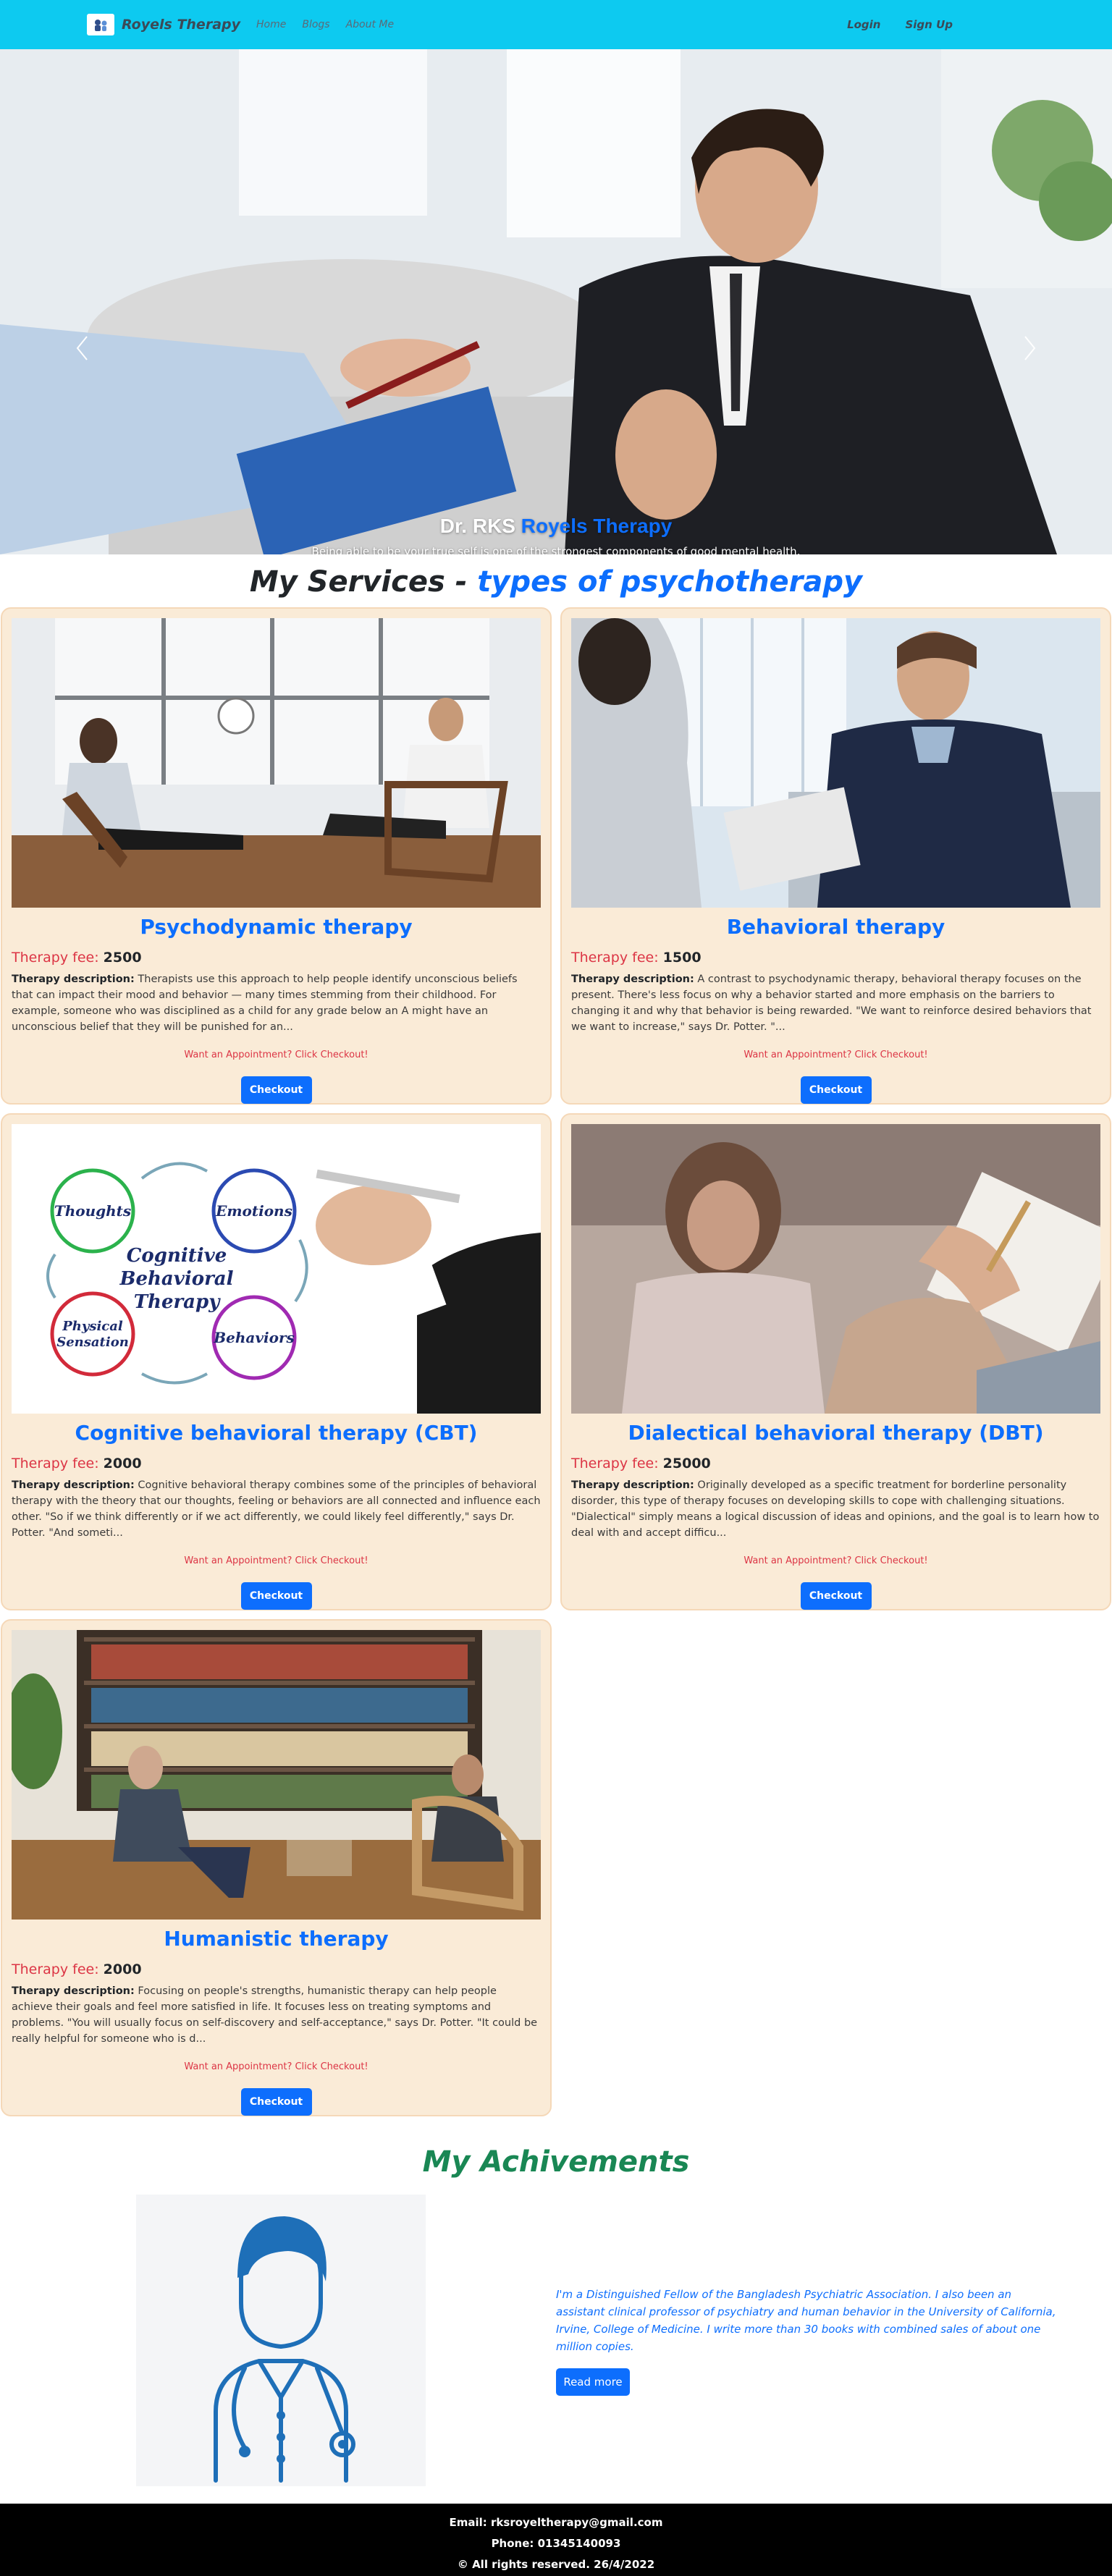  What do you see at coordinates (1030, 348) in the screenshot?
I see `chevron-right-icon` at bounding box center [1030, 348].